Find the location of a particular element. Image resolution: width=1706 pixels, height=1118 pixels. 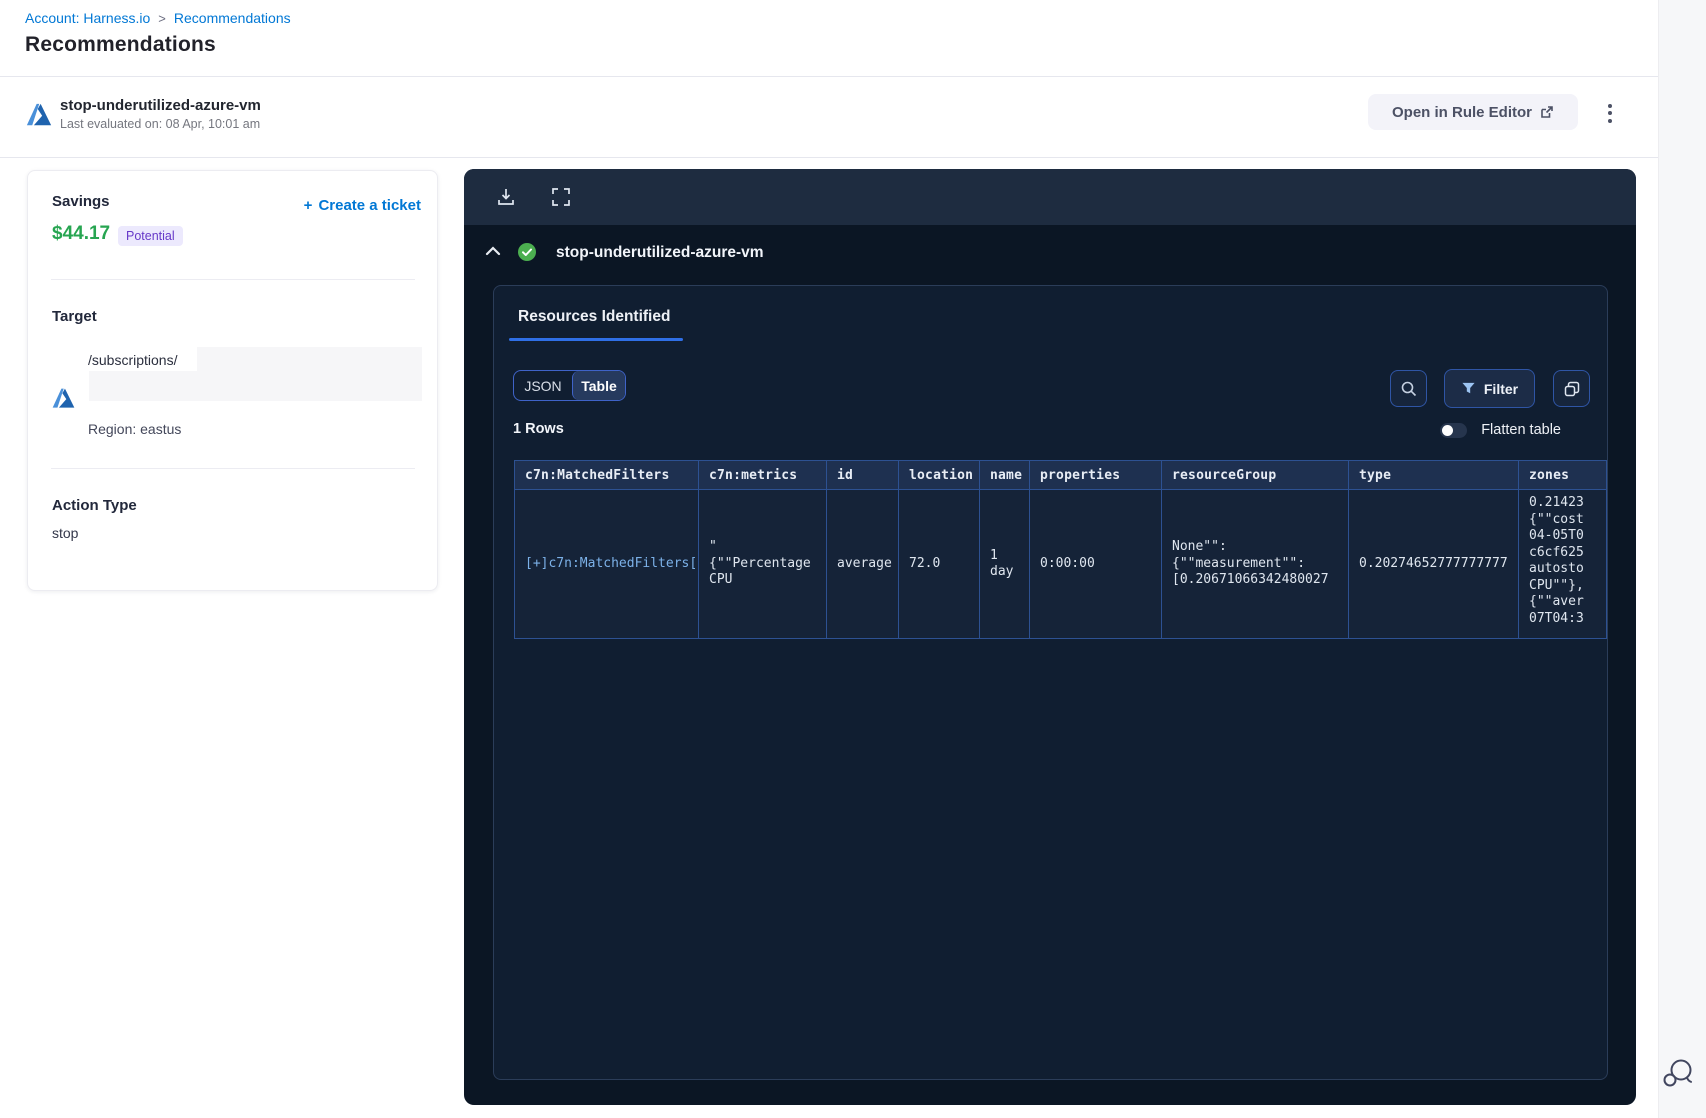

filter-funnel-icon is located at coordinates (1468, 388).